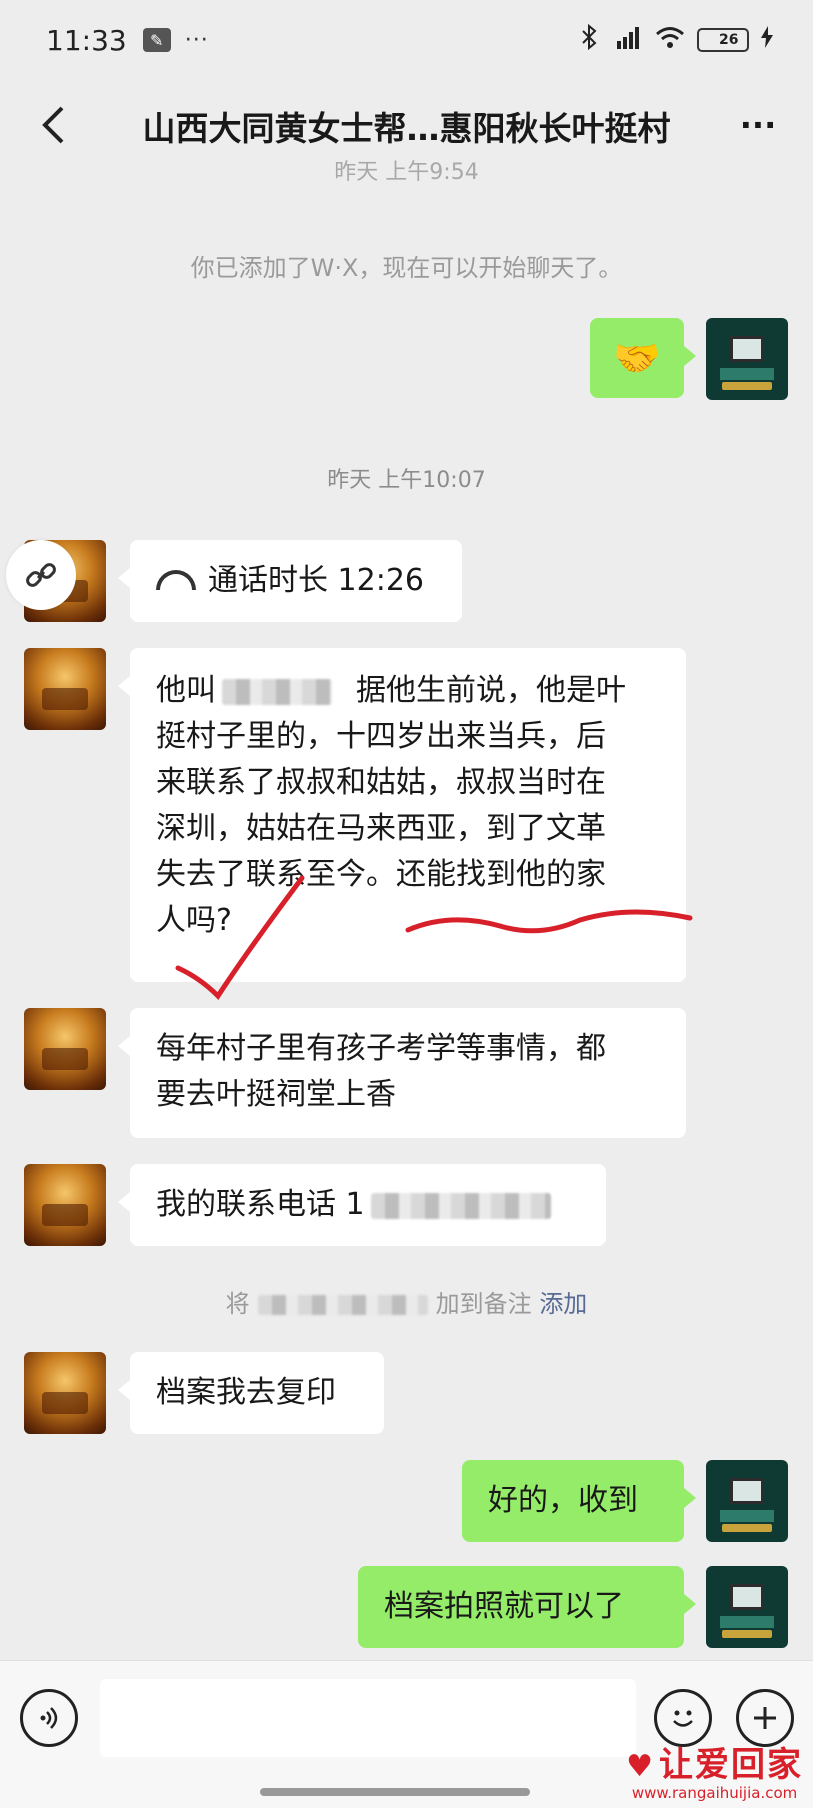 This screenshot has width=813, height=1808. Describe the element at coordinates (395, 1792) in the screenshot. I see `home-indicator` at that location.